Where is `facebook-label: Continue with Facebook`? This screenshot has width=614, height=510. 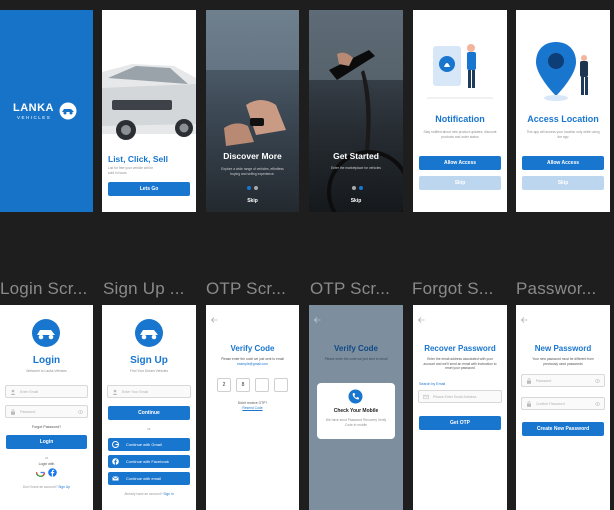 facebook-label: Continue with Facebook is located at coordinates (147, 461).